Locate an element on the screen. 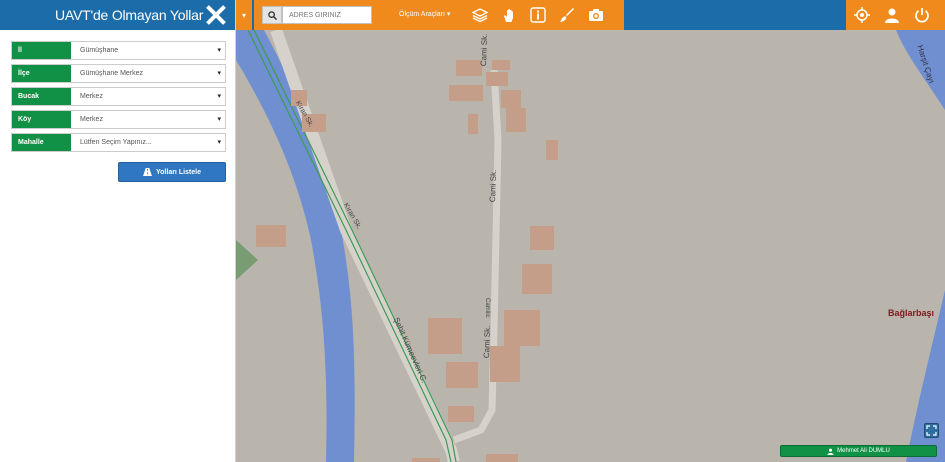  list-roads-button: Yolları Listele is located at coordinates (172, 172).